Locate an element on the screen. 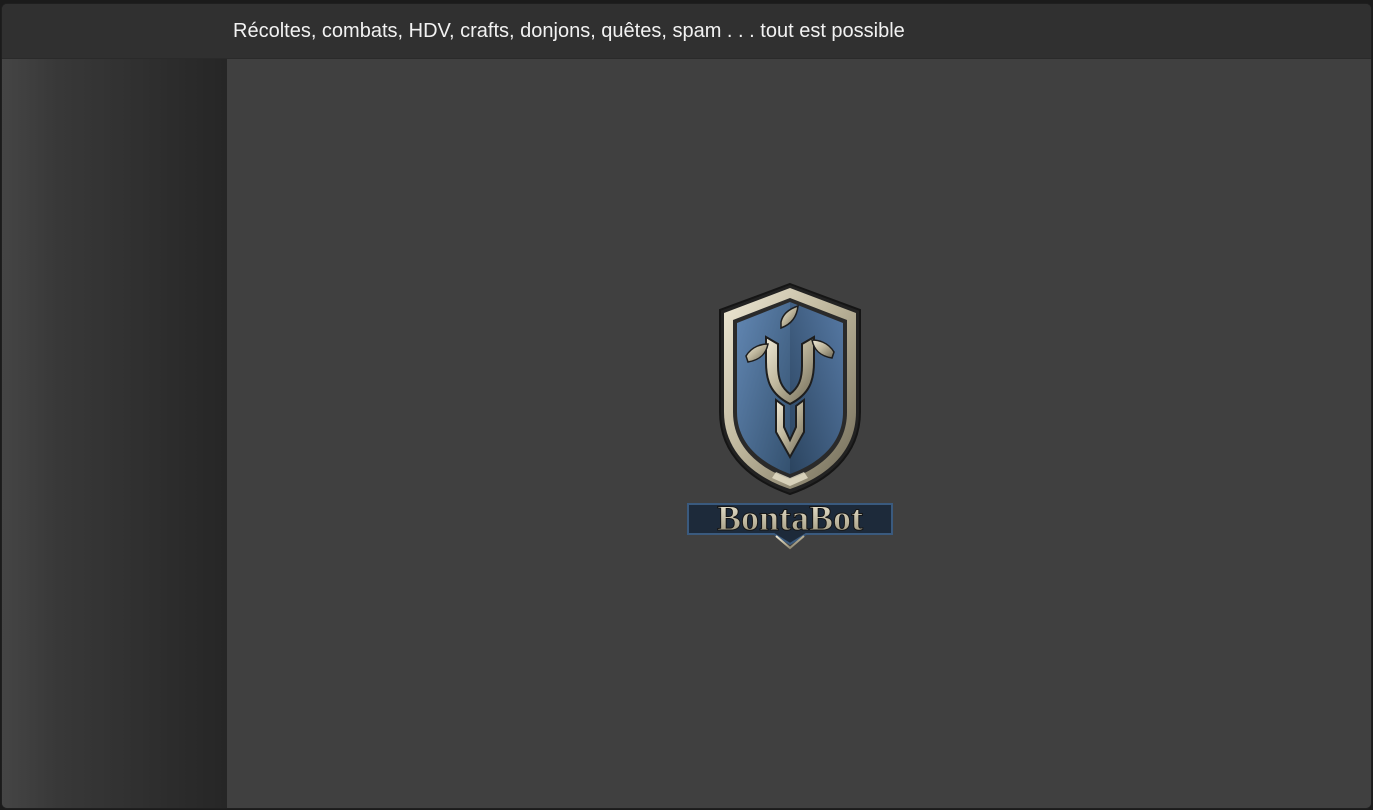 The height and width of the screenshot is (810, 1373). shield-logo-icon: BontaBot is located at coordinates (790, 416).